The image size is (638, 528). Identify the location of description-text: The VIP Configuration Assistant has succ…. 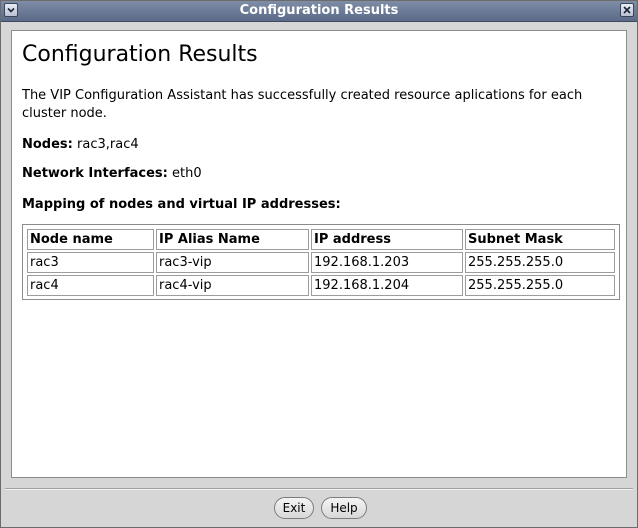
(302, 104).